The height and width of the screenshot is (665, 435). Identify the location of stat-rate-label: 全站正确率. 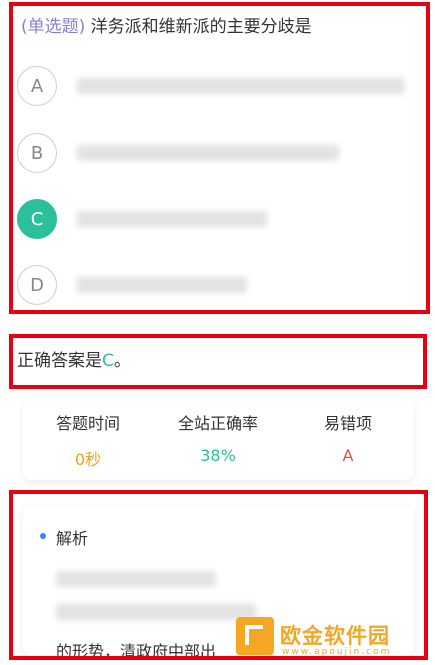
(217, 423).